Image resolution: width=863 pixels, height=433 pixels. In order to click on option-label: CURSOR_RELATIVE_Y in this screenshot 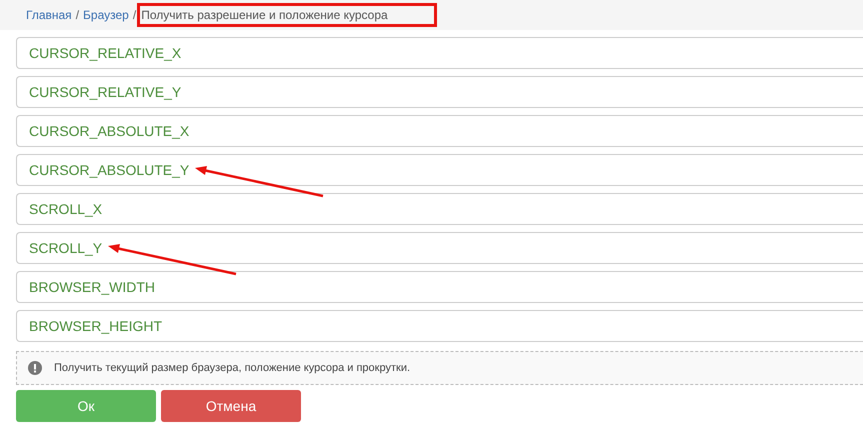, I will do `click(105, 92)`.